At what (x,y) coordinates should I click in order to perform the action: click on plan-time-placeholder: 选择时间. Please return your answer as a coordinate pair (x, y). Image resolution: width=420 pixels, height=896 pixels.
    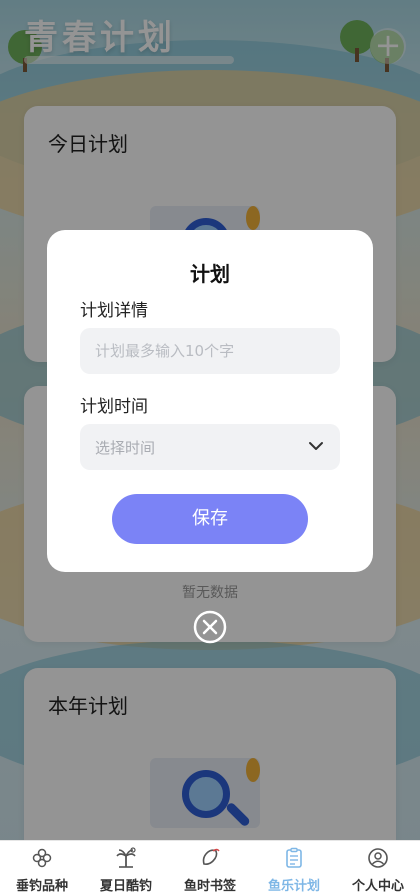
    Looking at the image, I should click on (125, 448).